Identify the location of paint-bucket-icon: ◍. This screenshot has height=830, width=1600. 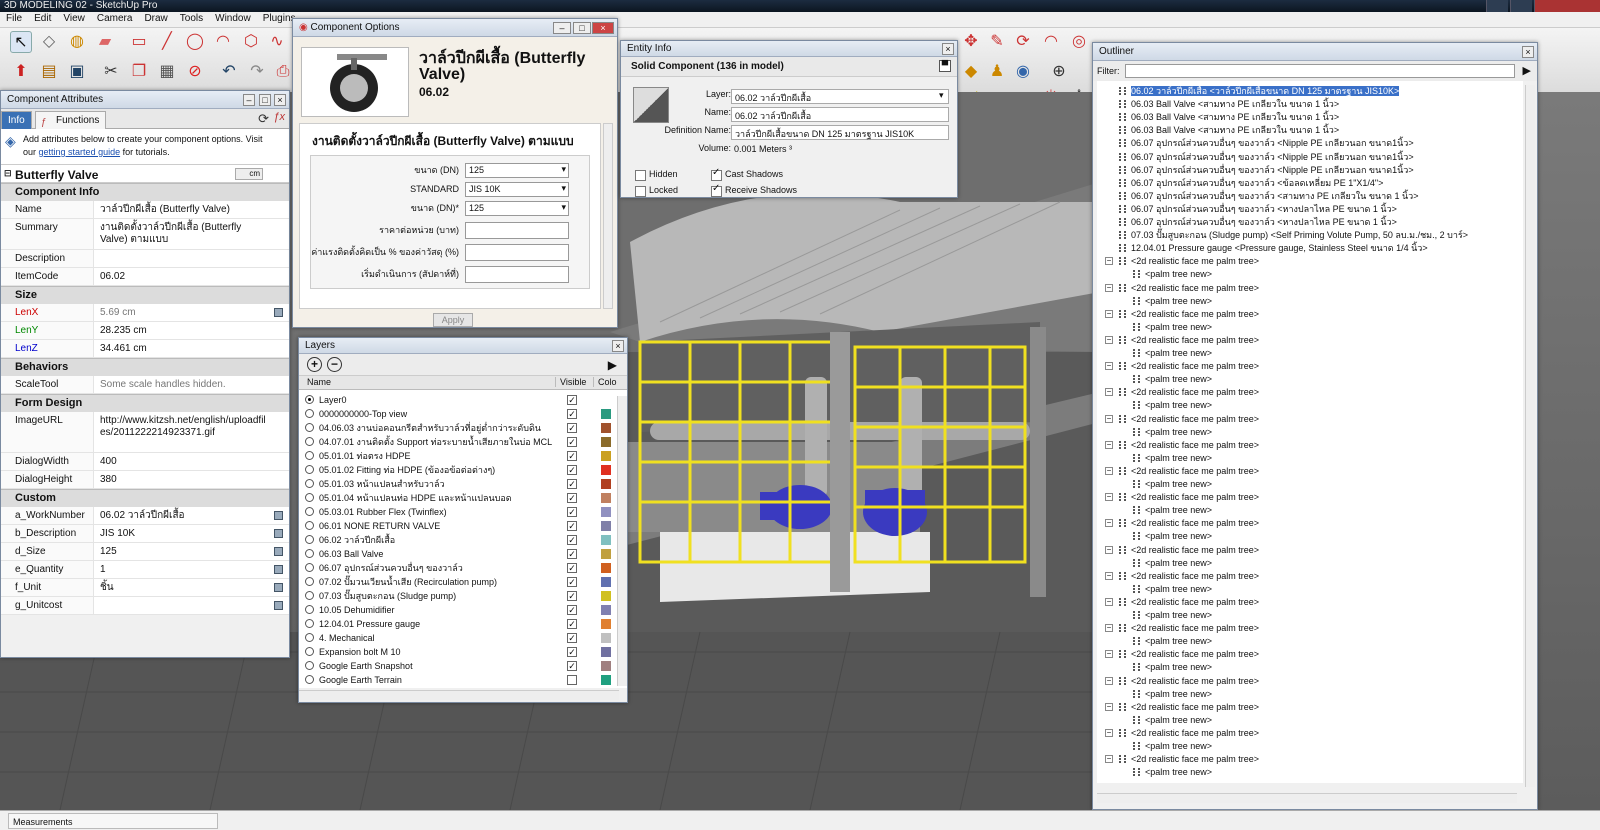
(77, 42).